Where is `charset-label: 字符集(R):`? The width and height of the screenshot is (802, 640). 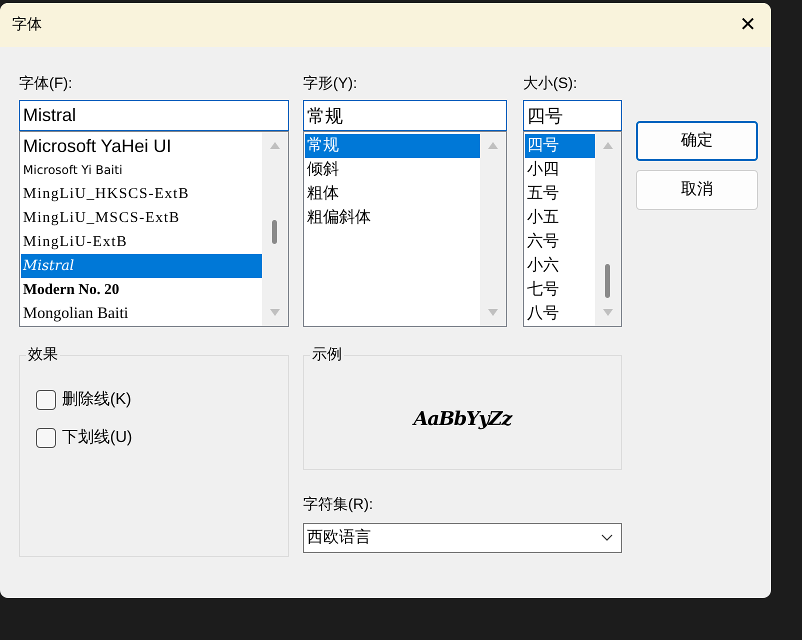
charset-label: 字符集(R): is located at coordinates (338, 505).